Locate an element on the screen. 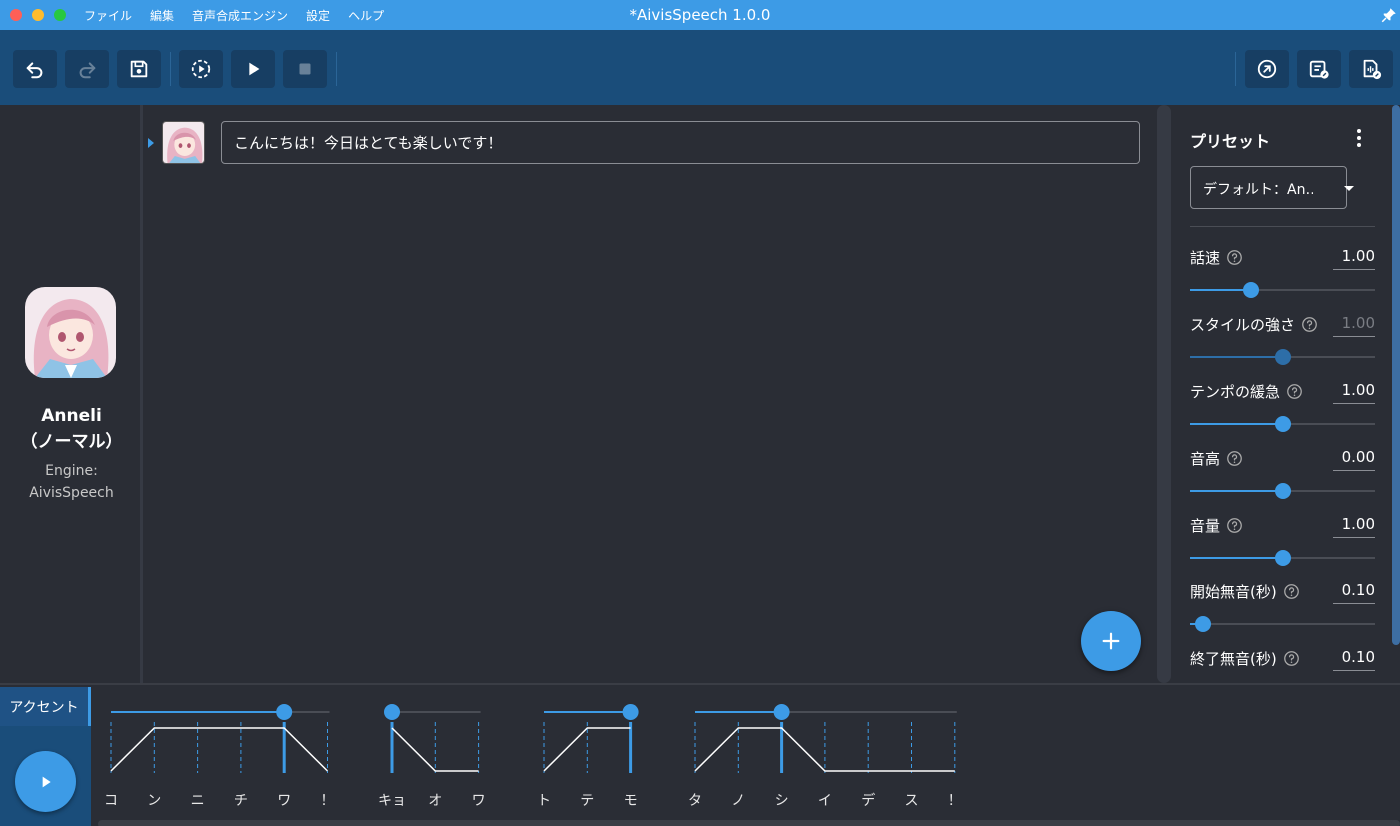 This screenshot has height=826, width=1400. pin-icon is located at coordinates (1389, 15).